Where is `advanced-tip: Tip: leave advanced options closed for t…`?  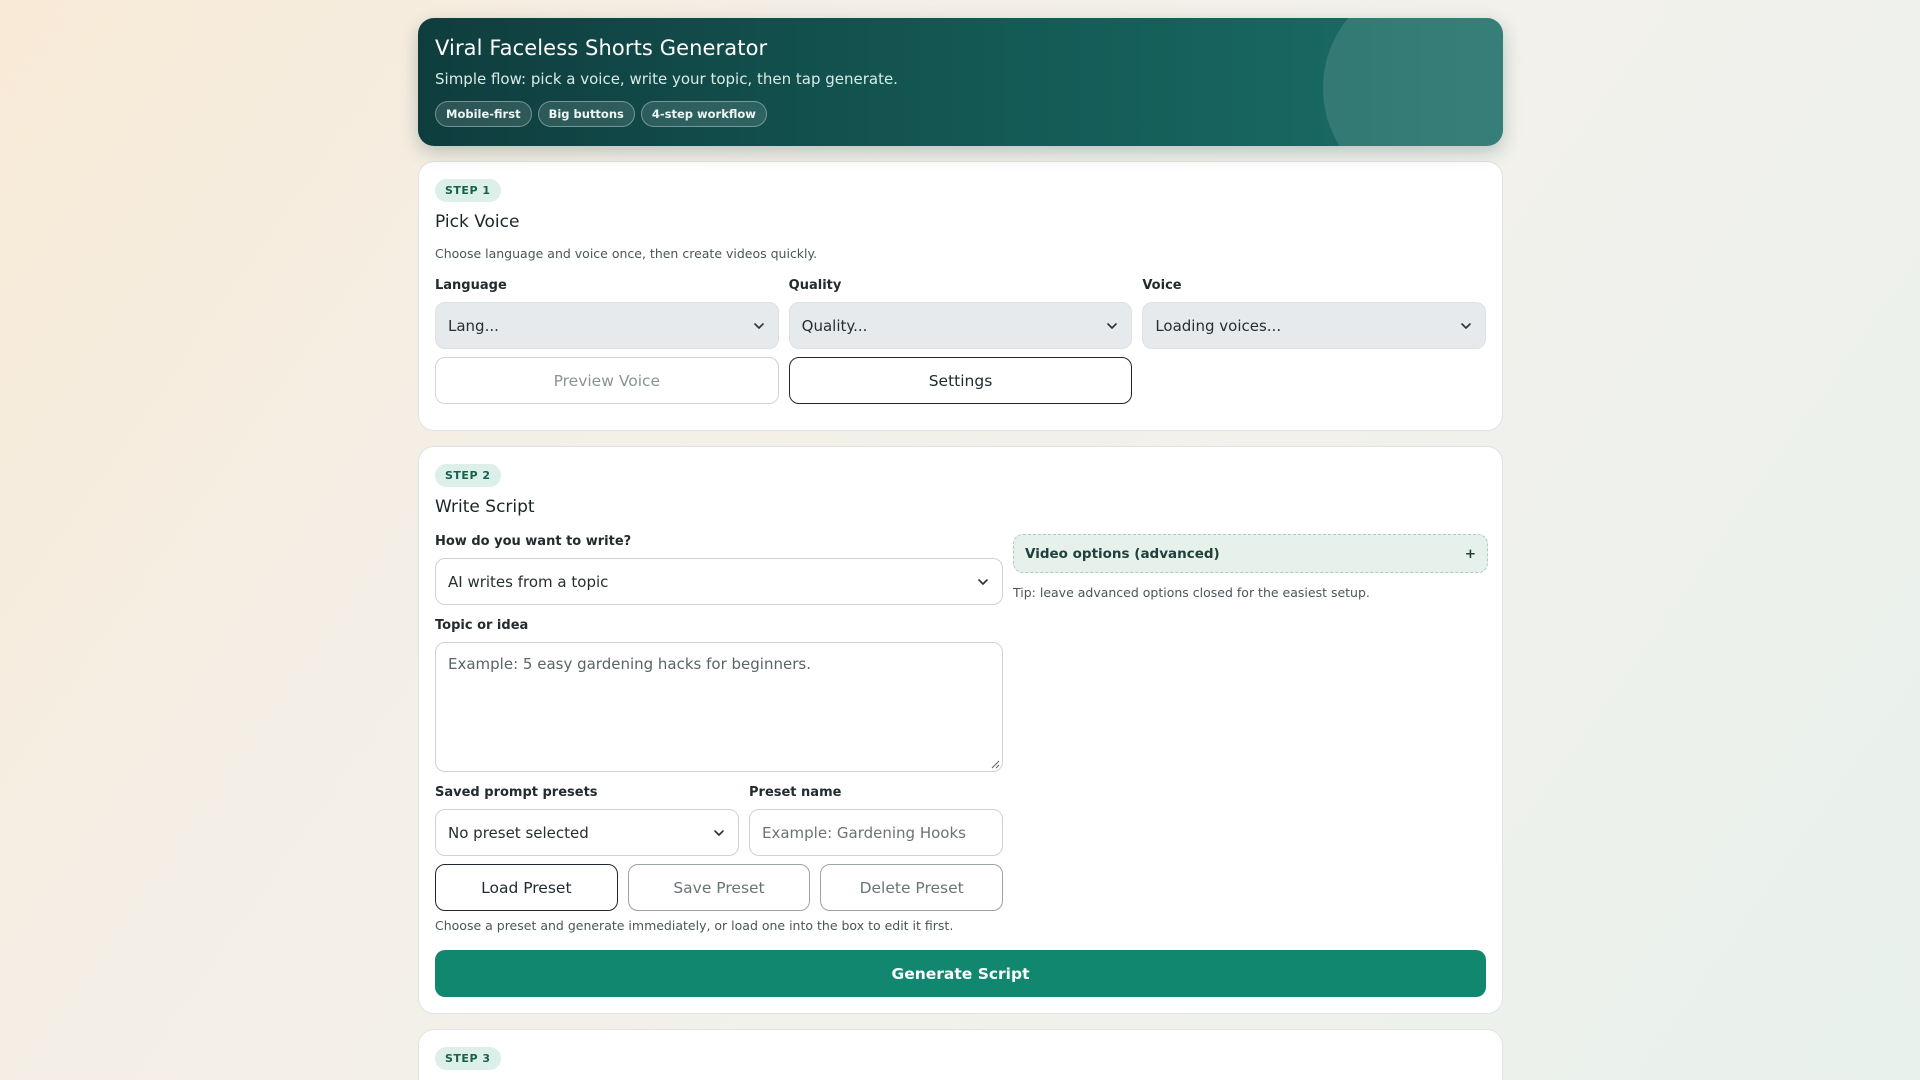
advanced-tip: Tip: leave advanced options closed for t… is located at coordinates (1191, 592).